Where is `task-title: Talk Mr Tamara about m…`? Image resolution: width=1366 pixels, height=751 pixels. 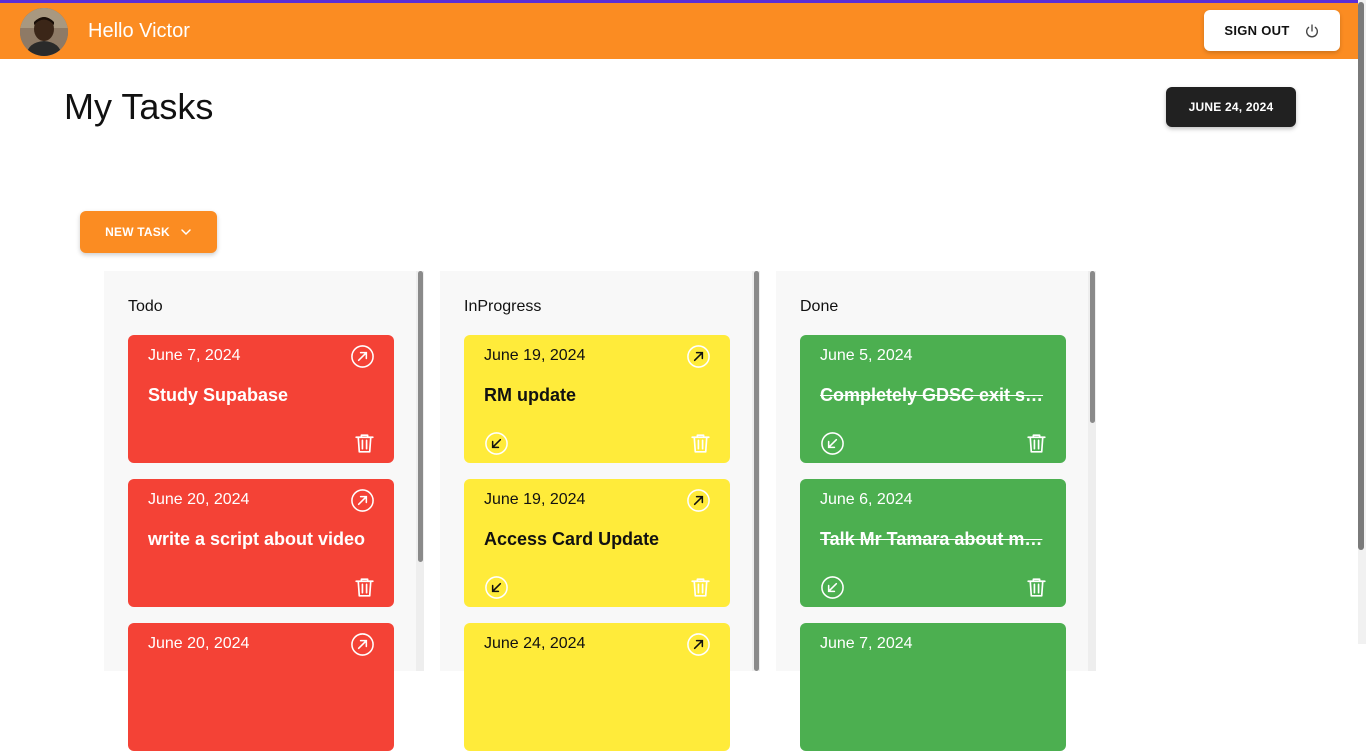
task-title: Talk Mr Tamara about m… is located at coordinates (931, 539).